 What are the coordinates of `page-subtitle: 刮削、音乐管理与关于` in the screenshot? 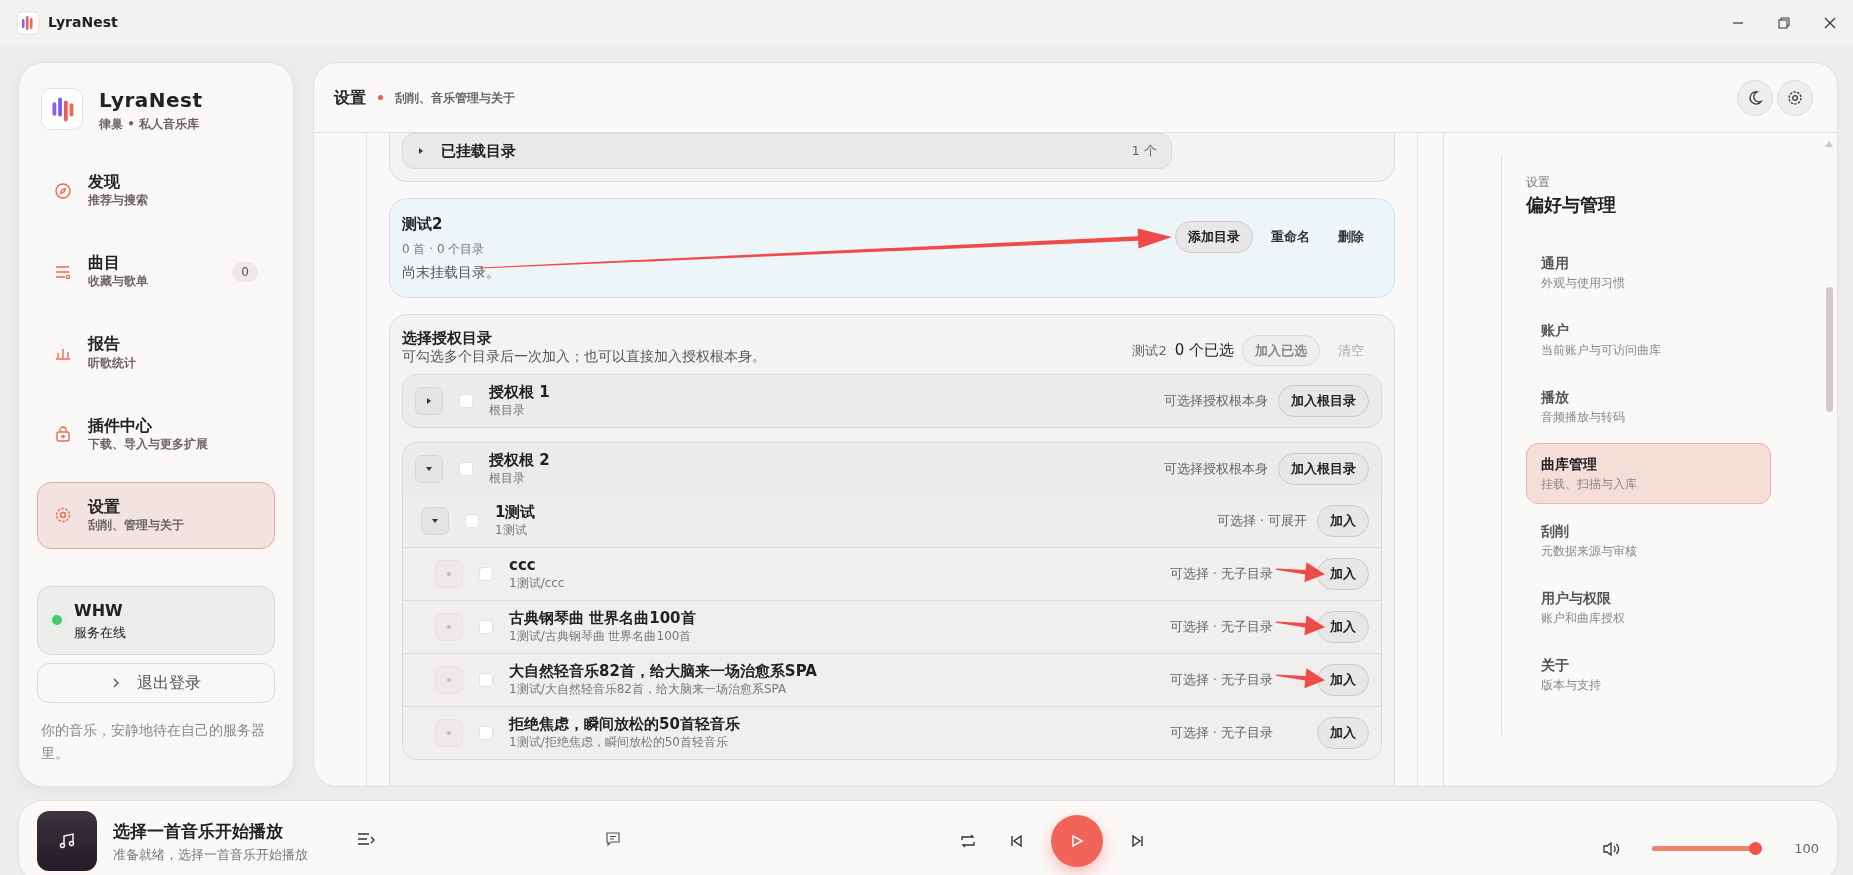 It's located at (455, 98).